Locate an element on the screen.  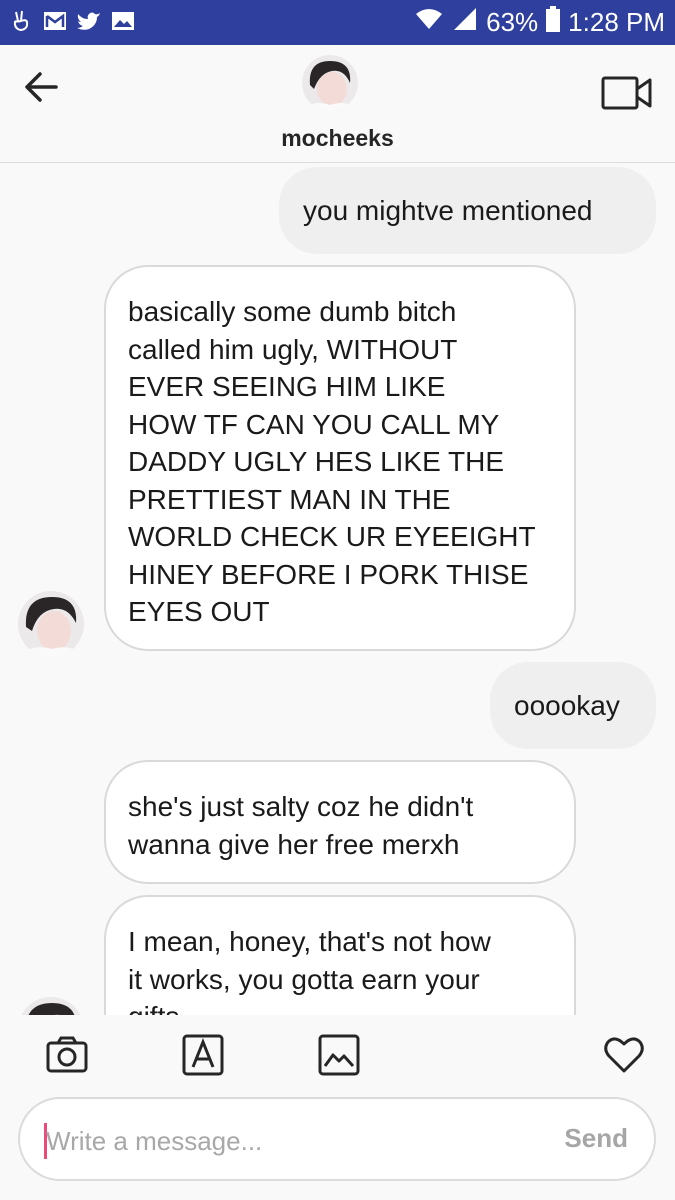
video-call-button is located at coordinates (627, 93).